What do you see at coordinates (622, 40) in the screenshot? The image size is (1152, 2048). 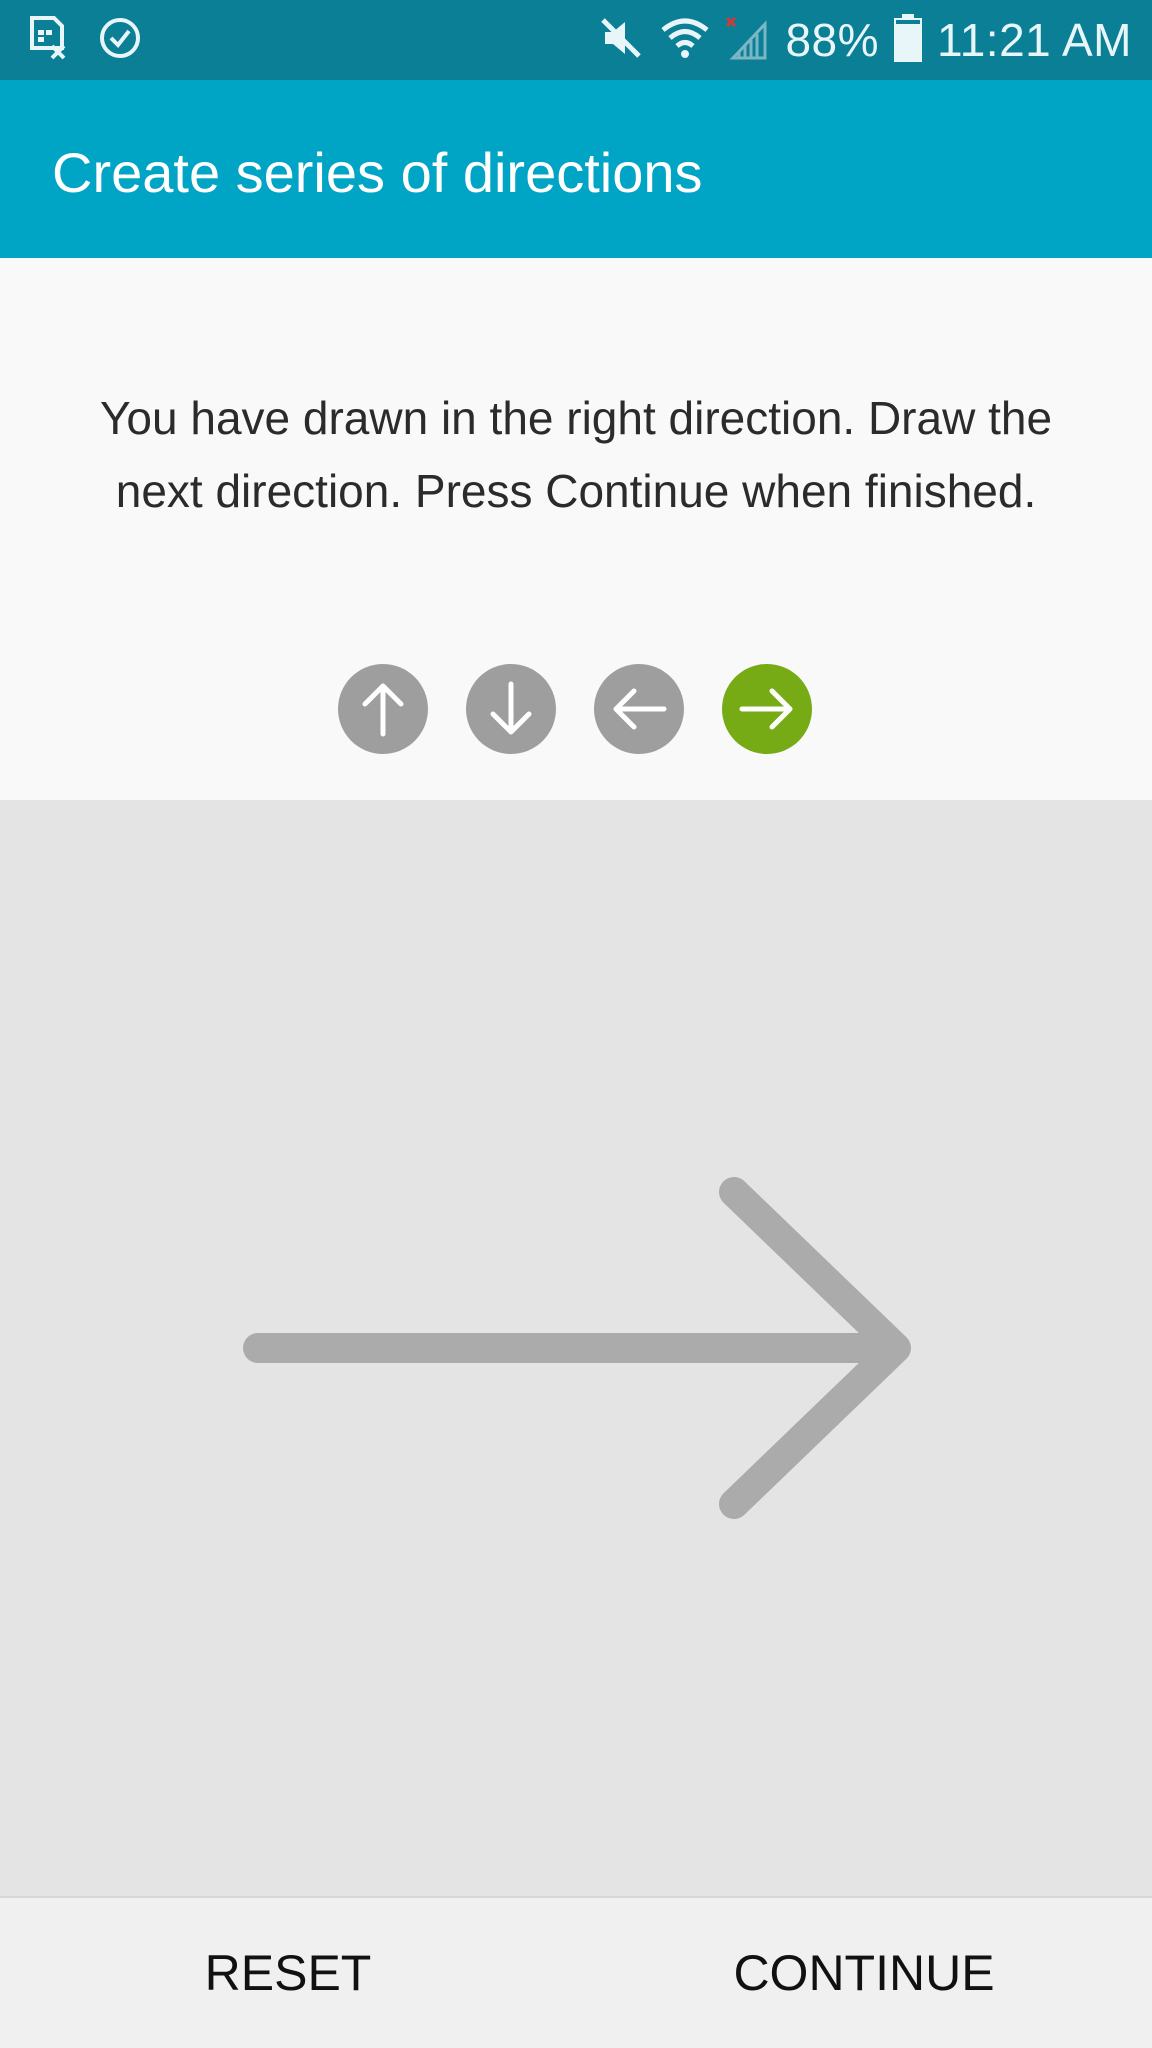 I see `mute-icon` at bounding box center [622, 40].